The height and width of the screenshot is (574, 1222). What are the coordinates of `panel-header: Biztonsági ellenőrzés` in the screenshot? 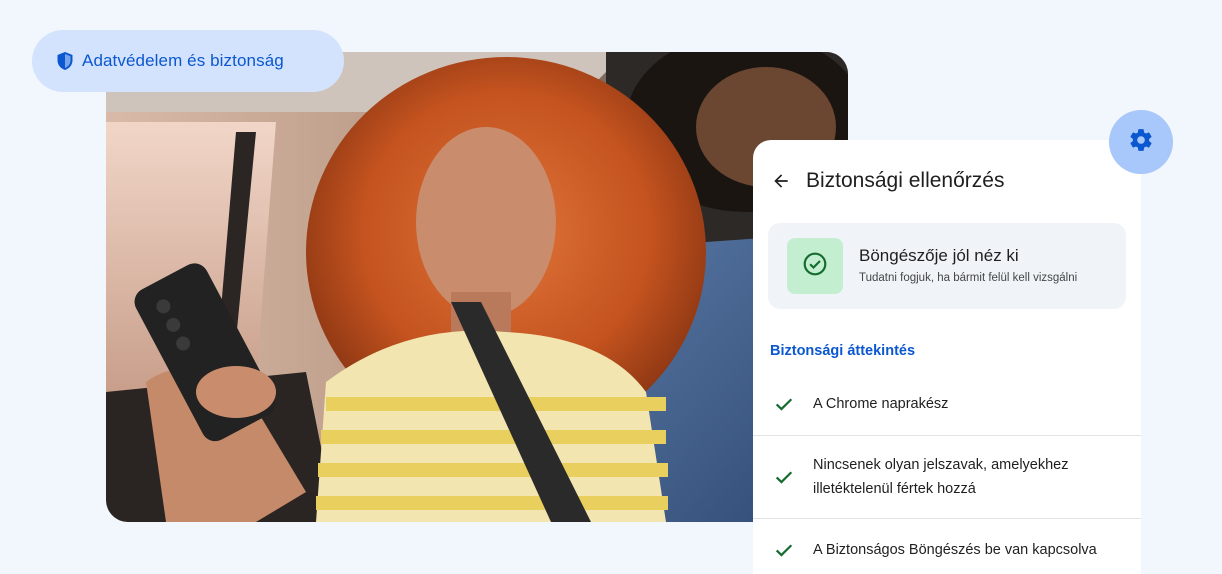 It's located at (947, 181).